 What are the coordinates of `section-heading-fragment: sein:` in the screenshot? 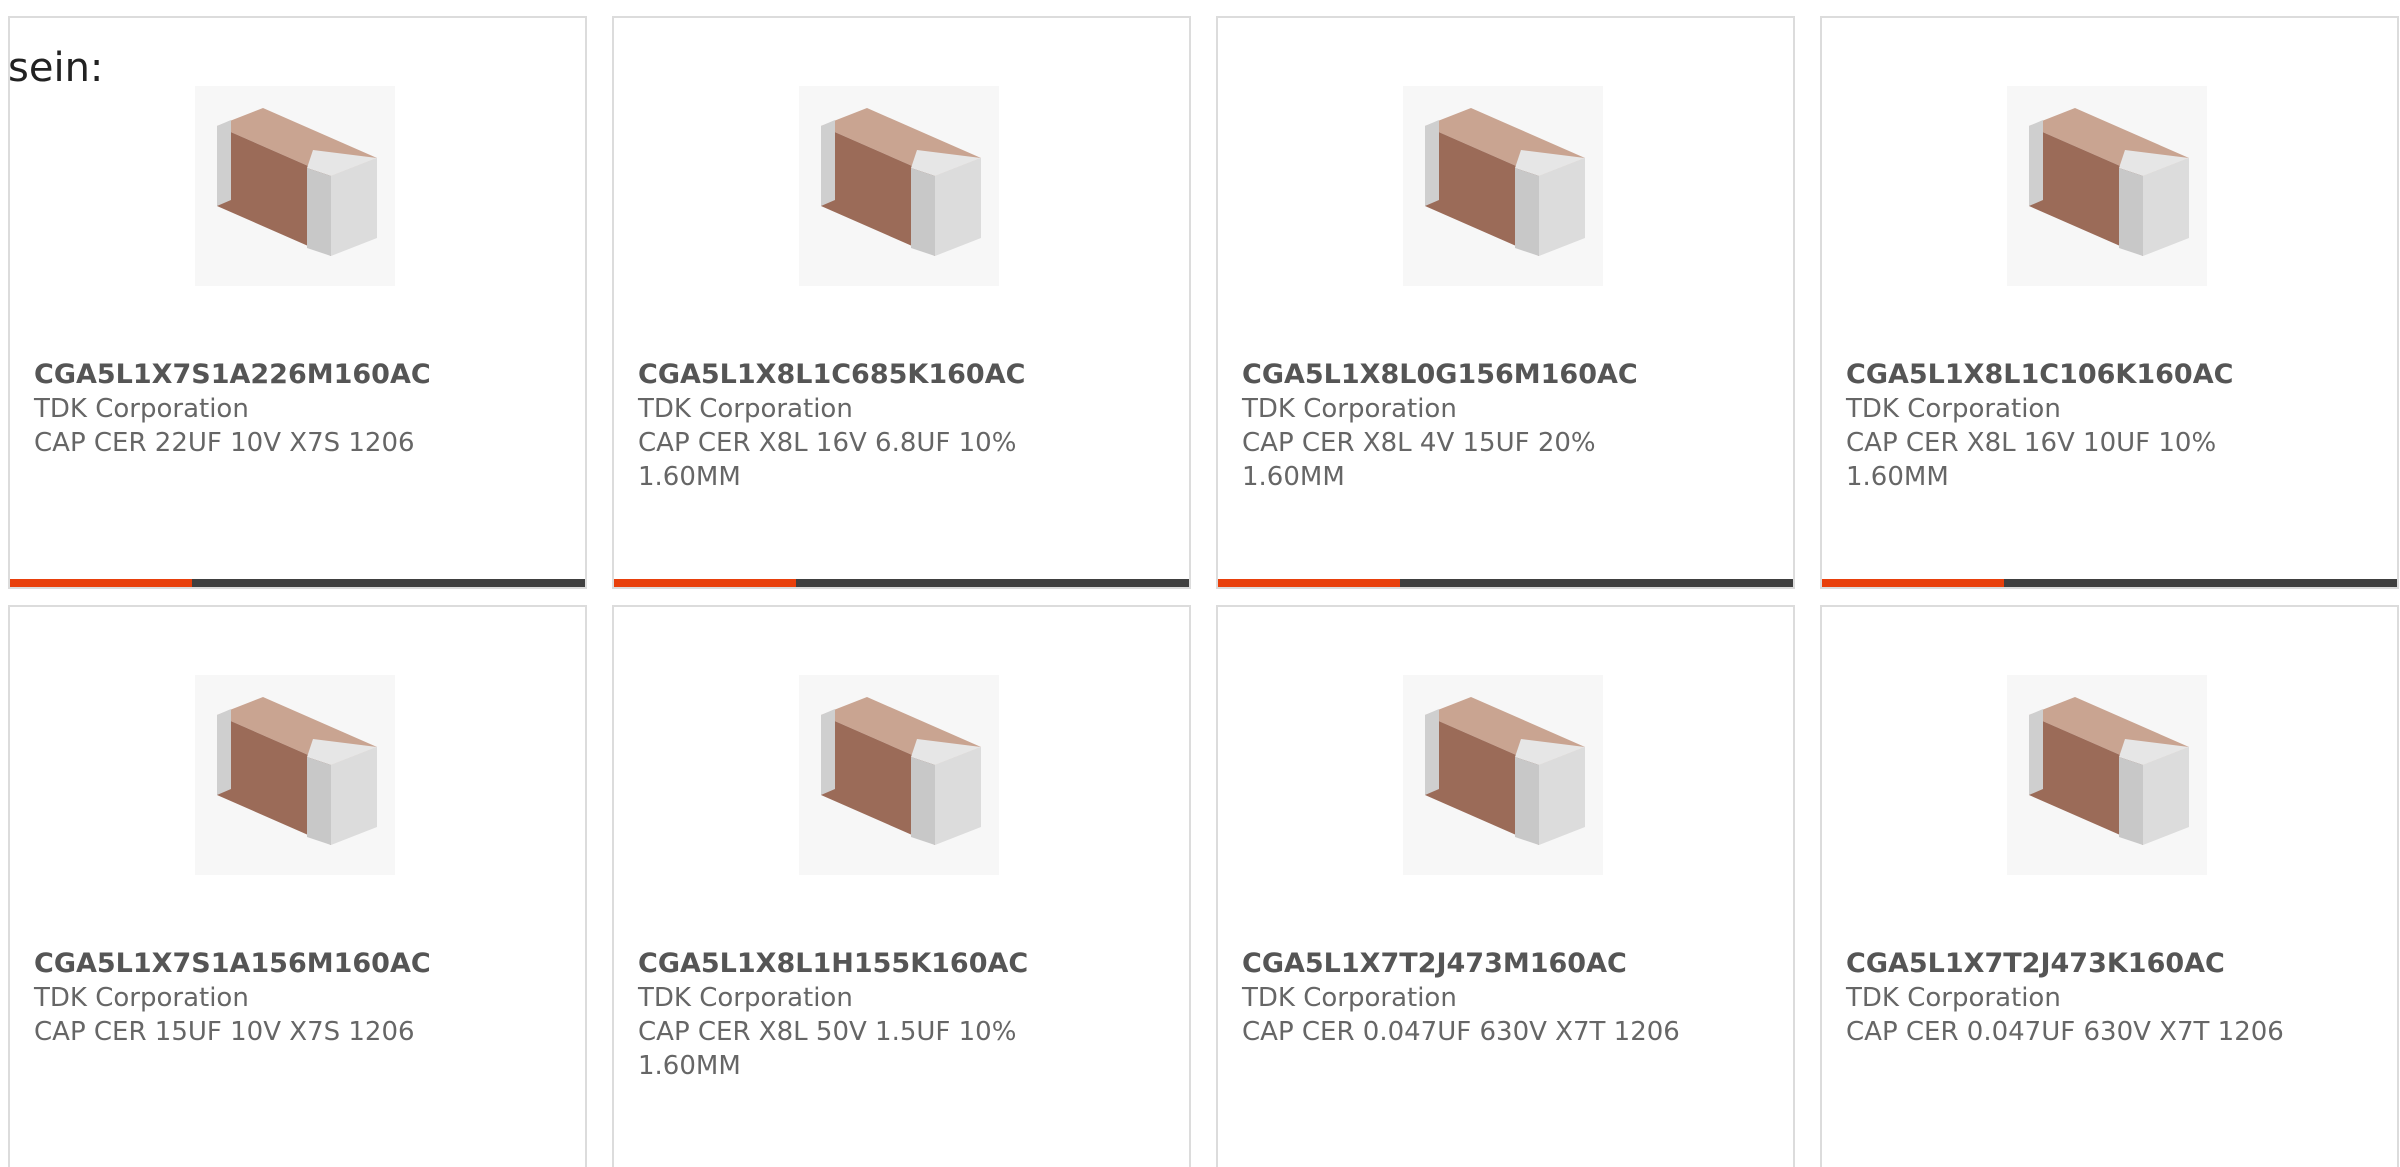 It's located at (56, 68).